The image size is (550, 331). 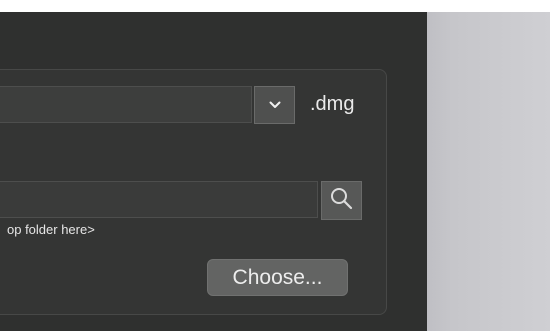 What do you see at coordinates (332, 104) in the screenshot?
I see `extension-label: .dmg` at bounding box center [332, 104].